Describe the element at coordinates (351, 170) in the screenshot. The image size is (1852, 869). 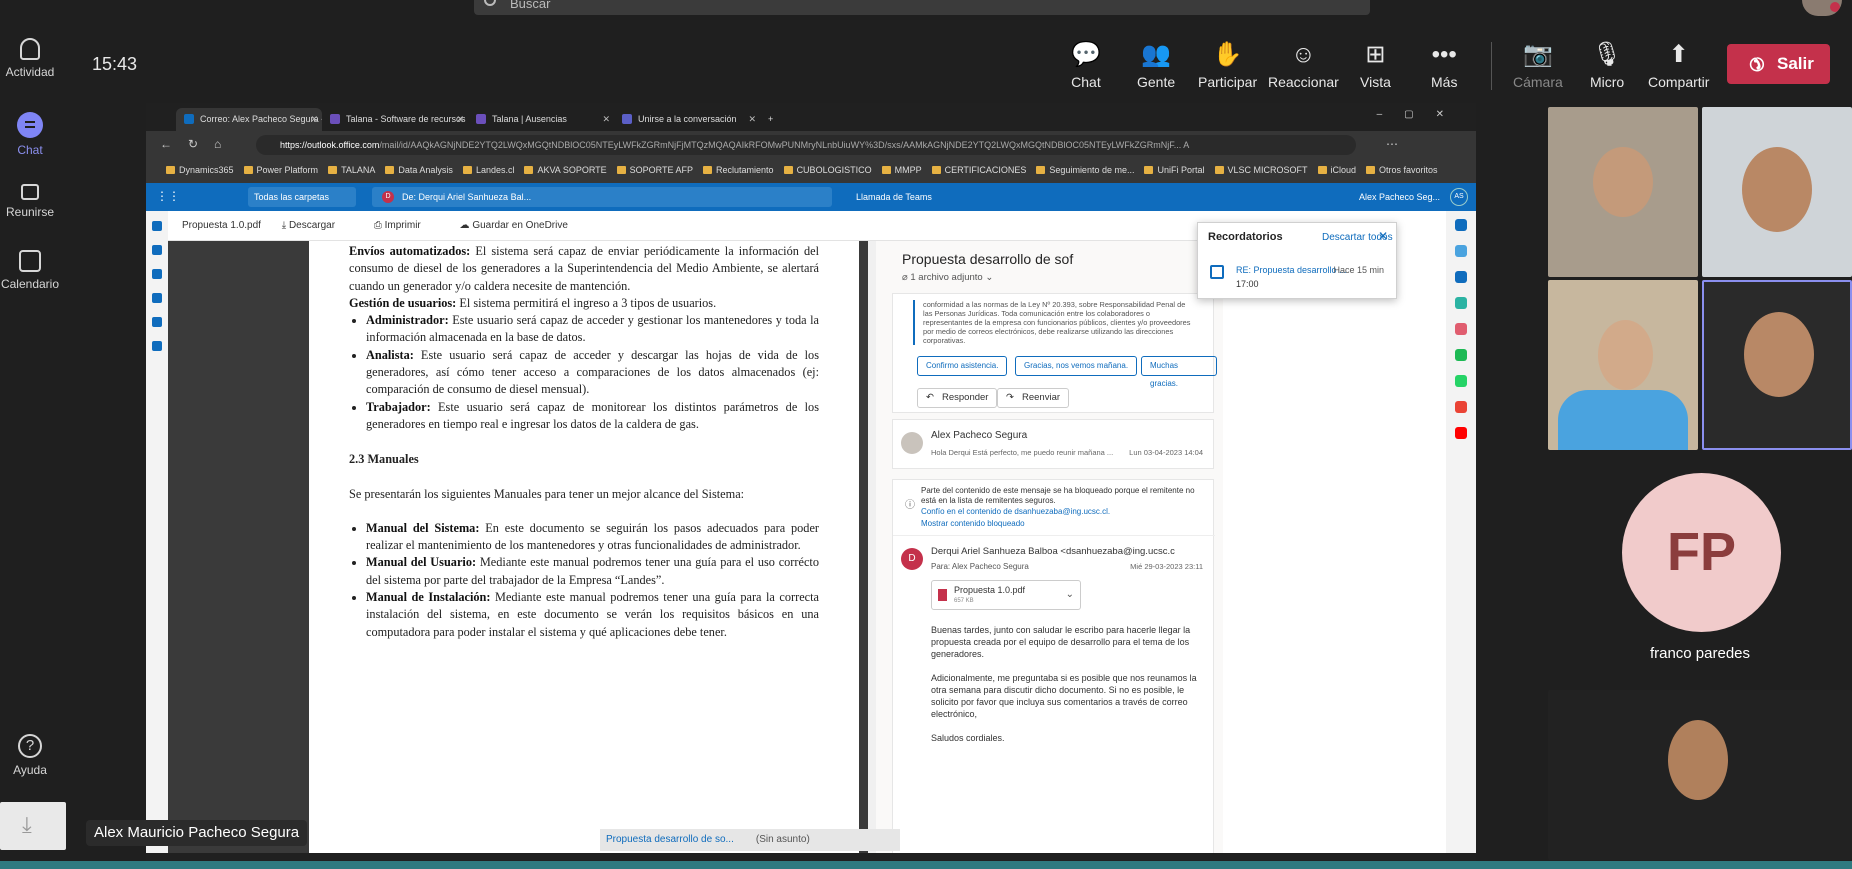
I see `bookmark: TALANA` at that location.